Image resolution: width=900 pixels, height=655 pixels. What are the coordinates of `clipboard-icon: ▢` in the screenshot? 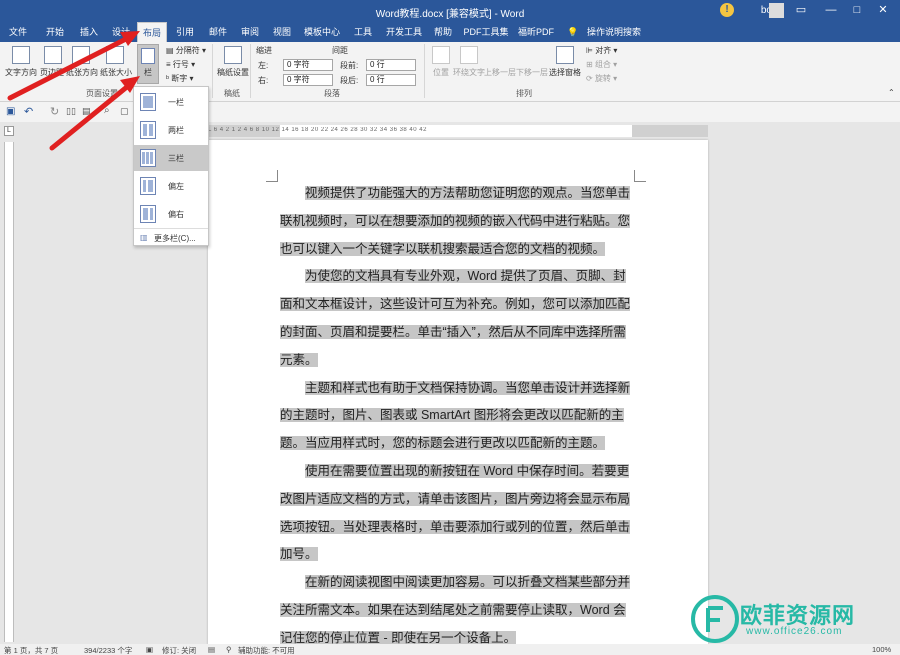 It's located at (124, 111).